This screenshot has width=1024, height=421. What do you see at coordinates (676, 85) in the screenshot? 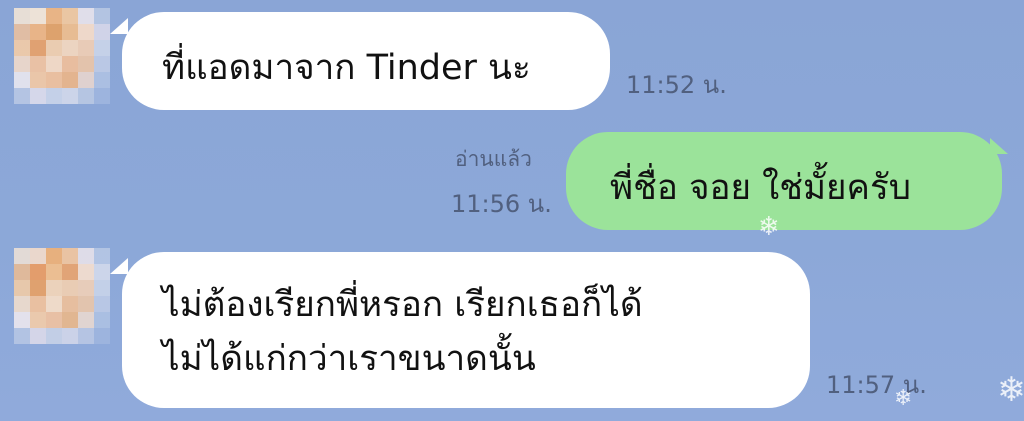
I see `message-time: 11:52 น.` at bounding box center [676, 85].